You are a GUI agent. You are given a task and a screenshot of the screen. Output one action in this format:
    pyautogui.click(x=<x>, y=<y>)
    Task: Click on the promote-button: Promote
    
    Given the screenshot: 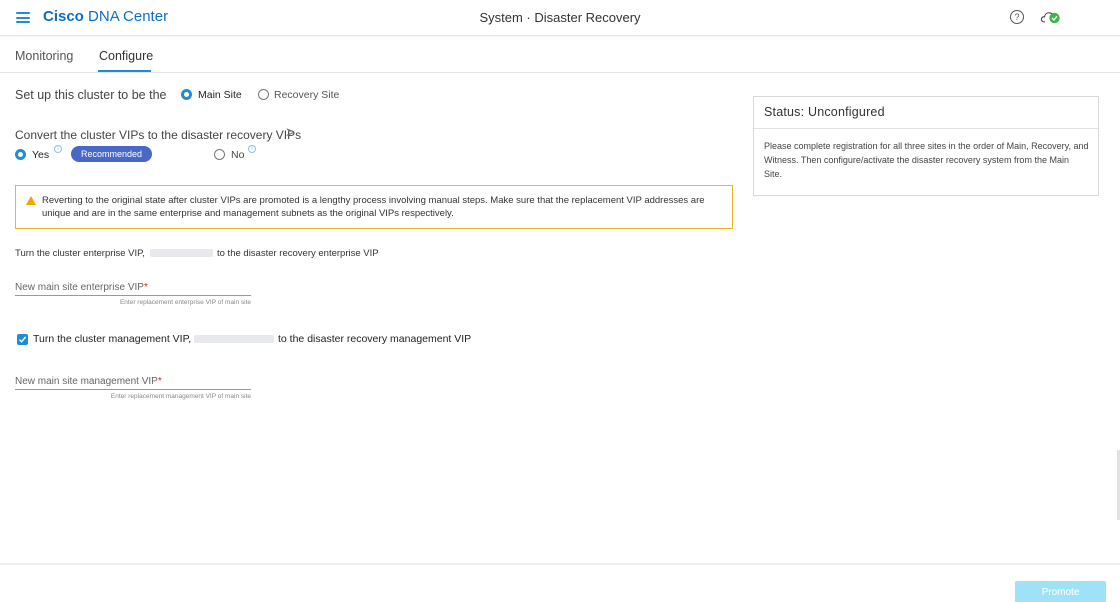 What is the action you would take?
    pyautogui.click(x=1060, y=591)
    